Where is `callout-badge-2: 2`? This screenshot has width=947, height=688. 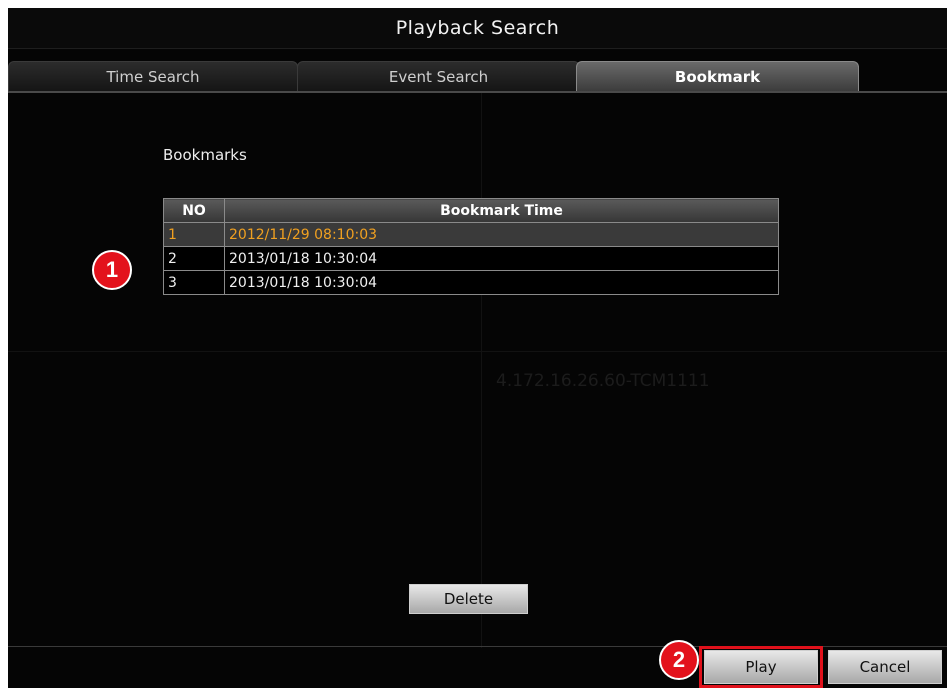 callout-badge-2: 2 is located at coordinates (679, 660).